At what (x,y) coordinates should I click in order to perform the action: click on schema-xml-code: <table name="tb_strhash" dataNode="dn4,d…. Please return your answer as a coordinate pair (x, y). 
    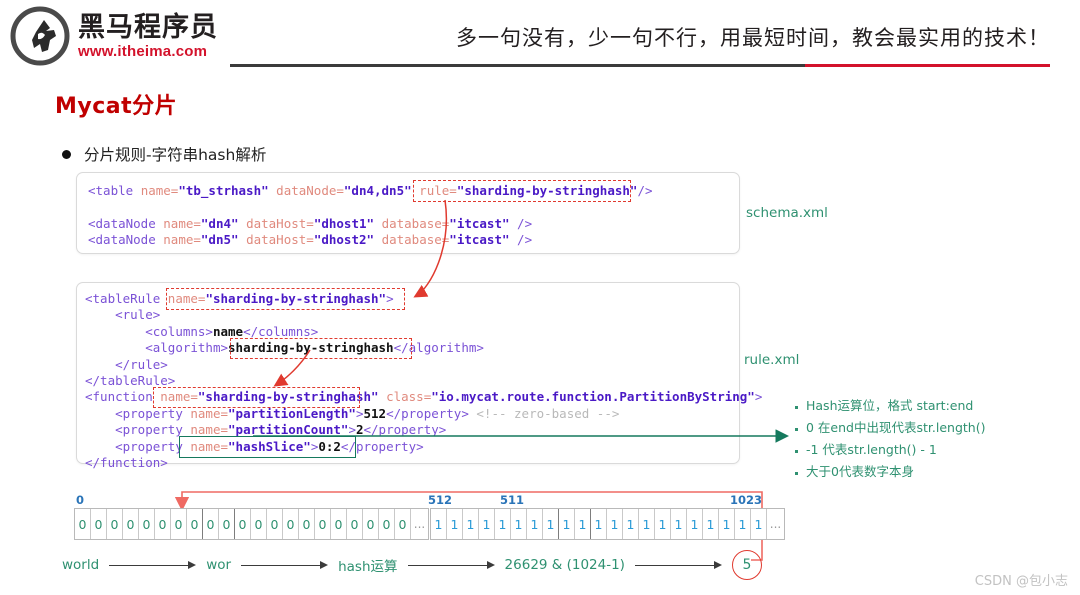
    Looking at the image, I should click on (370, 215).